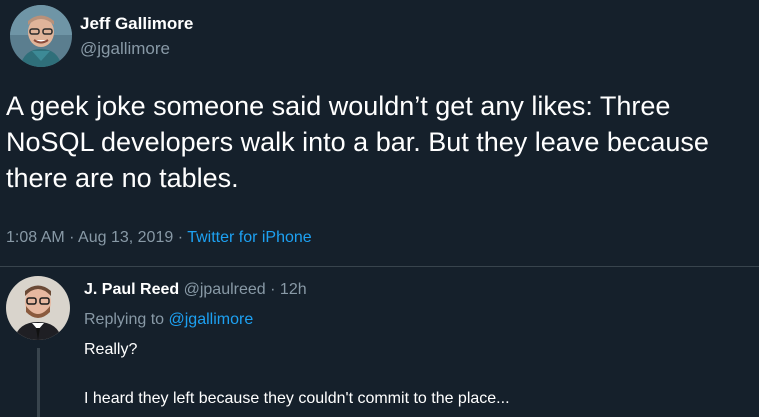 This screenshot has width=759, height=417. I want to click on reply-author-name: J. Paul Reed, so click(131, 289).